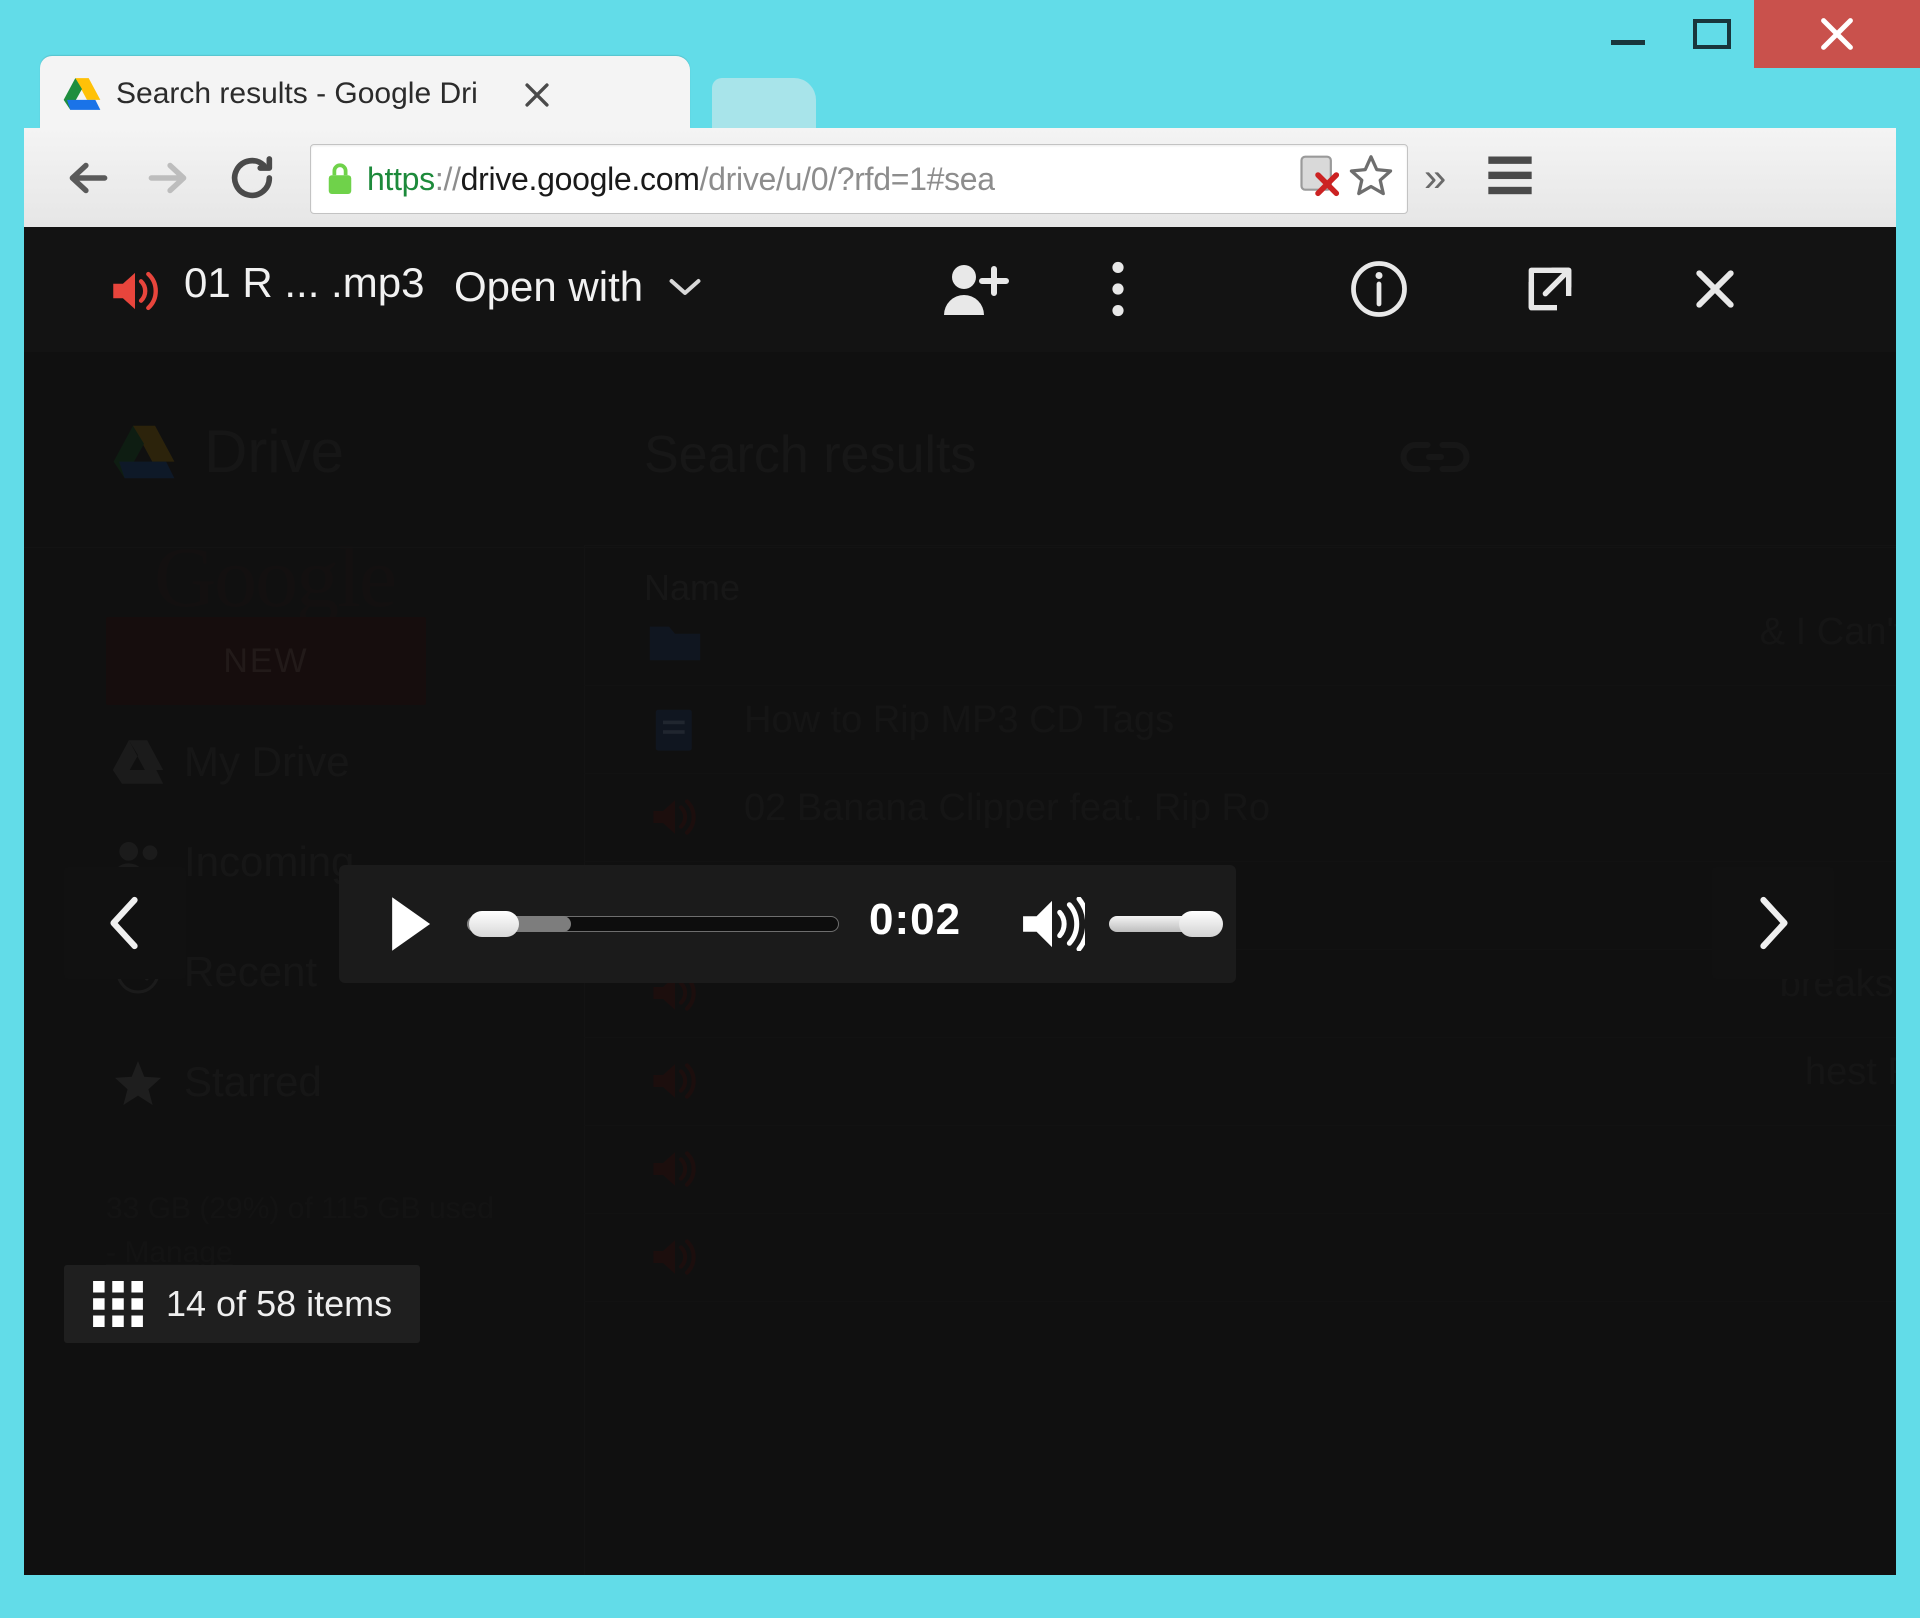  I want to click on toolbar-overflow-button: », so click(1435, 178).